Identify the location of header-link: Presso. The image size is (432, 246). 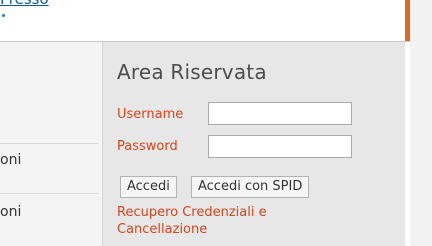
(24, 4).